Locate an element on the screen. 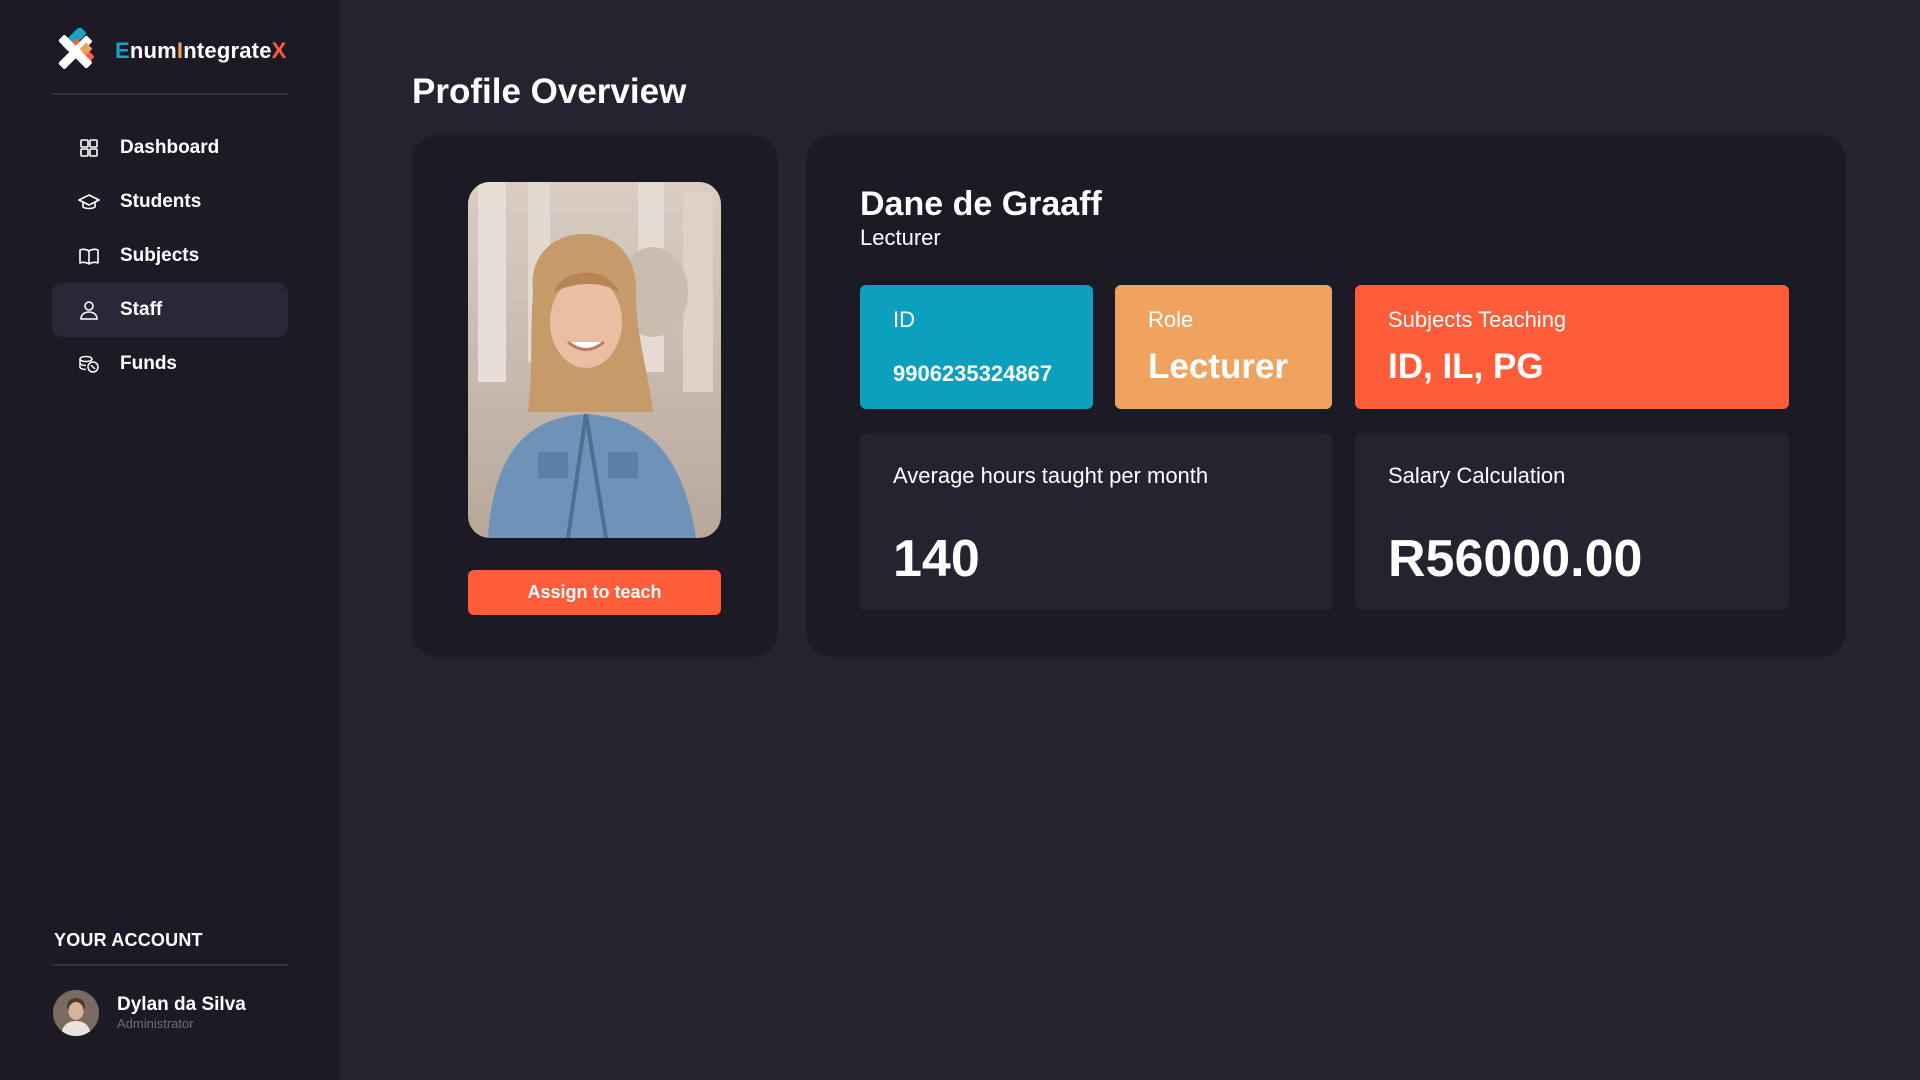  id-tile-label: ID is located at coordinates (904, 319).